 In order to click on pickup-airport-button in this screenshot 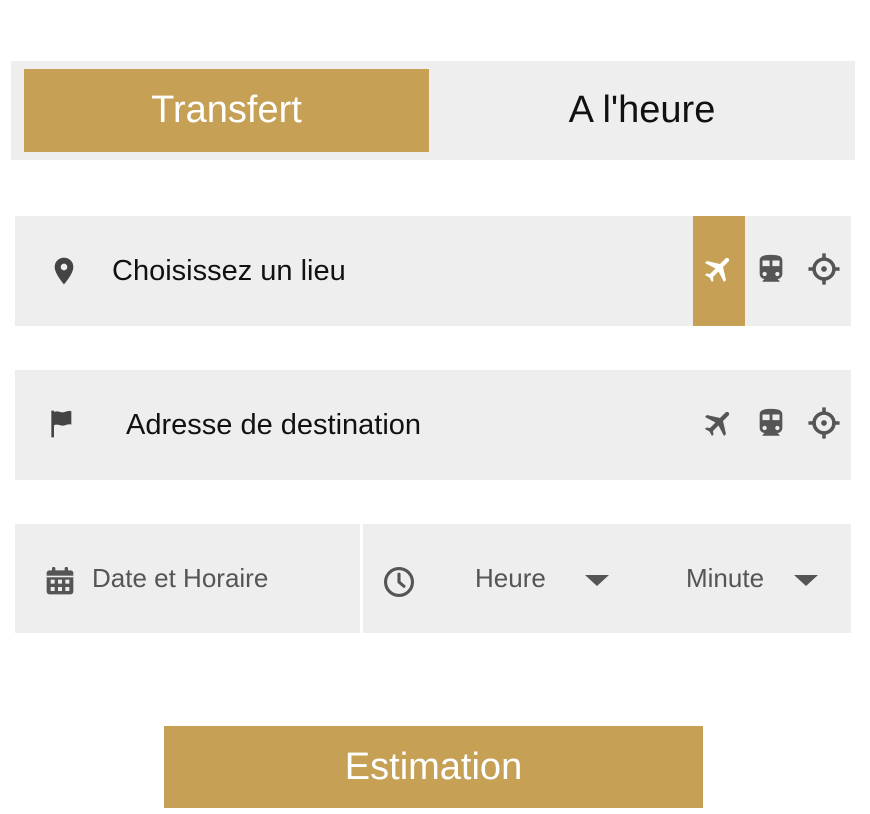, I will do `click(719, 271)`.